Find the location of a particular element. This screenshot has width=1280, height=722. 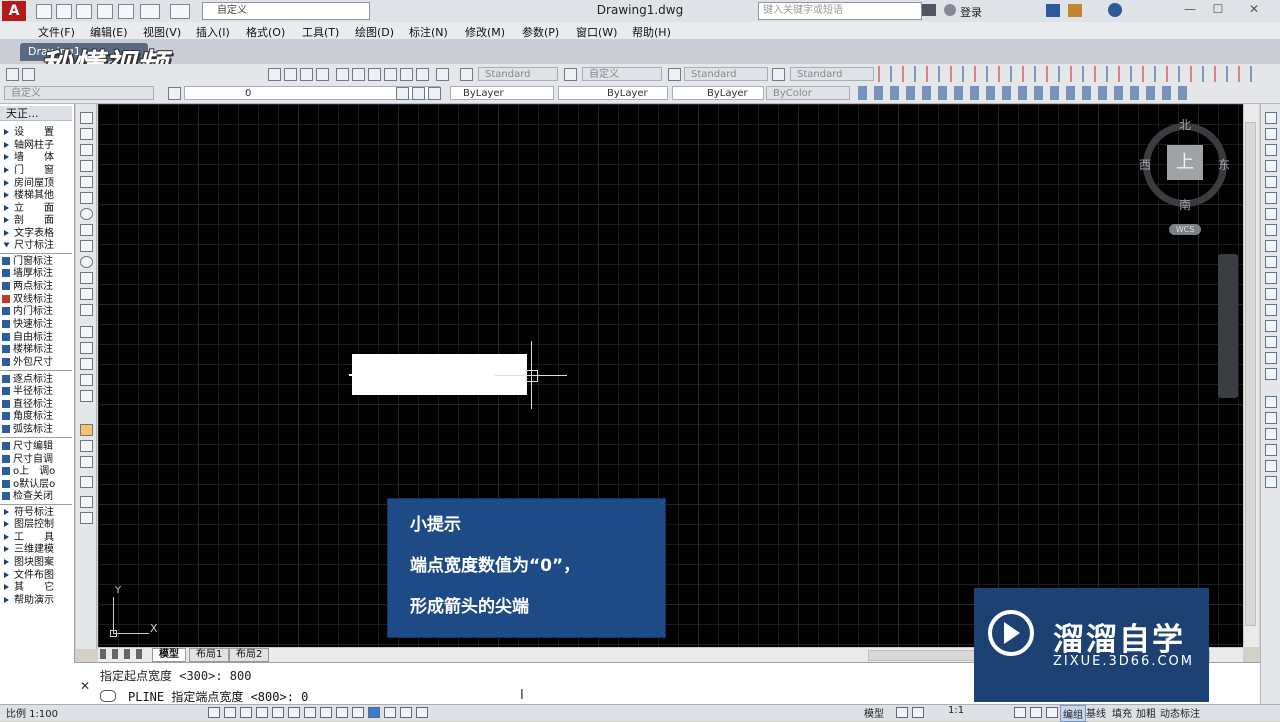

ellipse-arc-icon is located at coordinates (86, 278).